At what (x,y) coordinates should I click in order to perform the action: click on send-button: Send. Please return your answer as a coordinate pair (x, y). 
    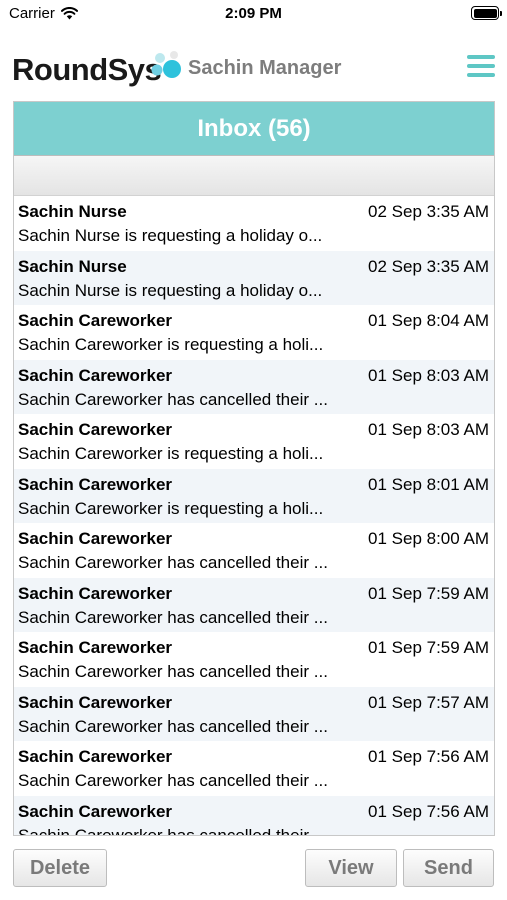
    Looking at the image, I should click on (448, 868).